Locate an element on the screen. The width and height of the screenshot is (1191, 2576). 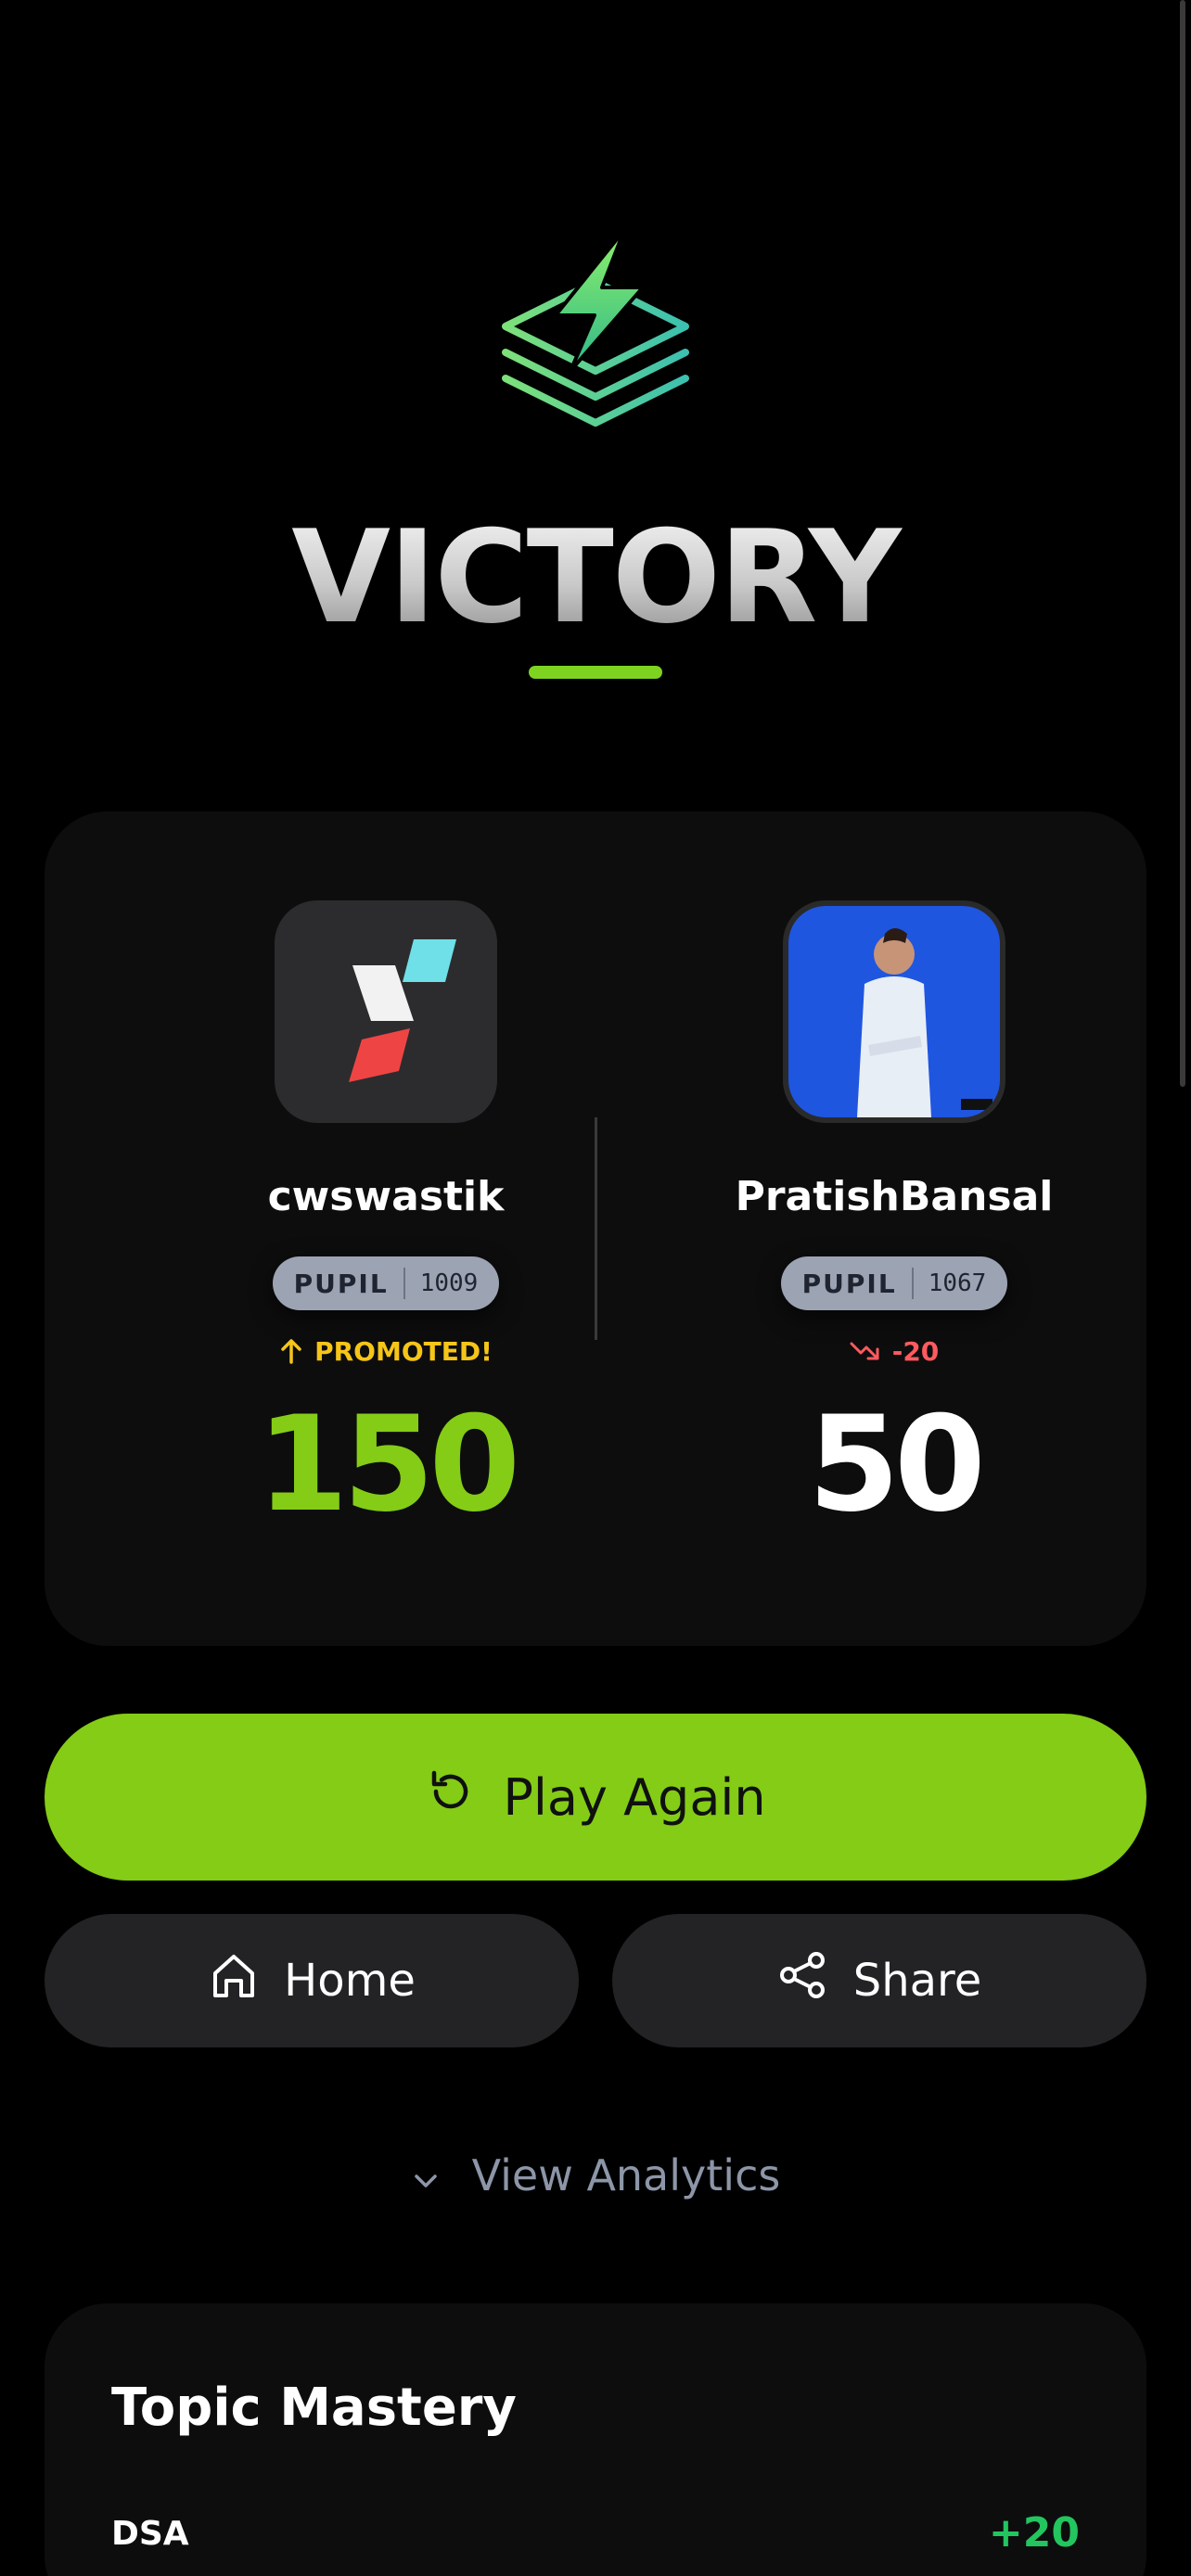
title-underline is located at coordinates (595, 672).